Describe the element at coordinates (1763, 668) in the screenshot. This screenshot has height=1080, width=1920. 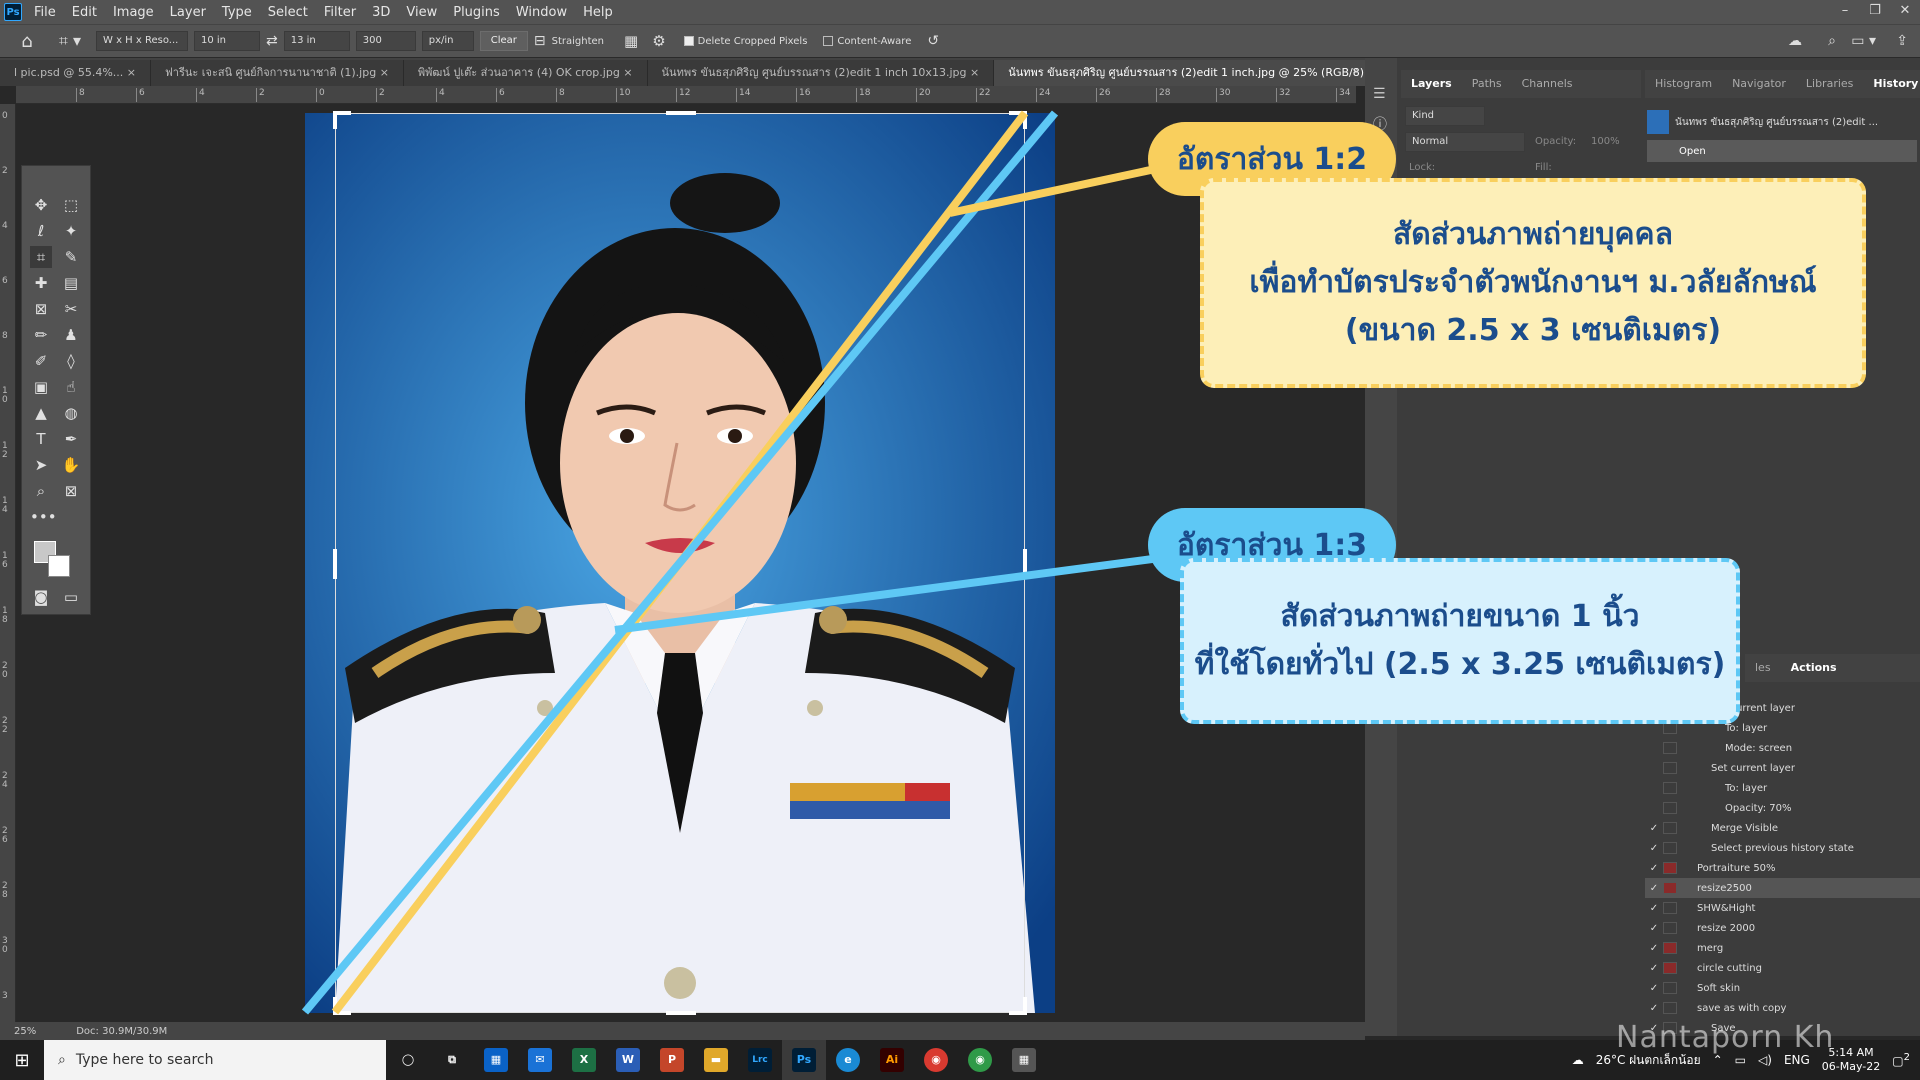
I see `tab-styles: les` at that location.